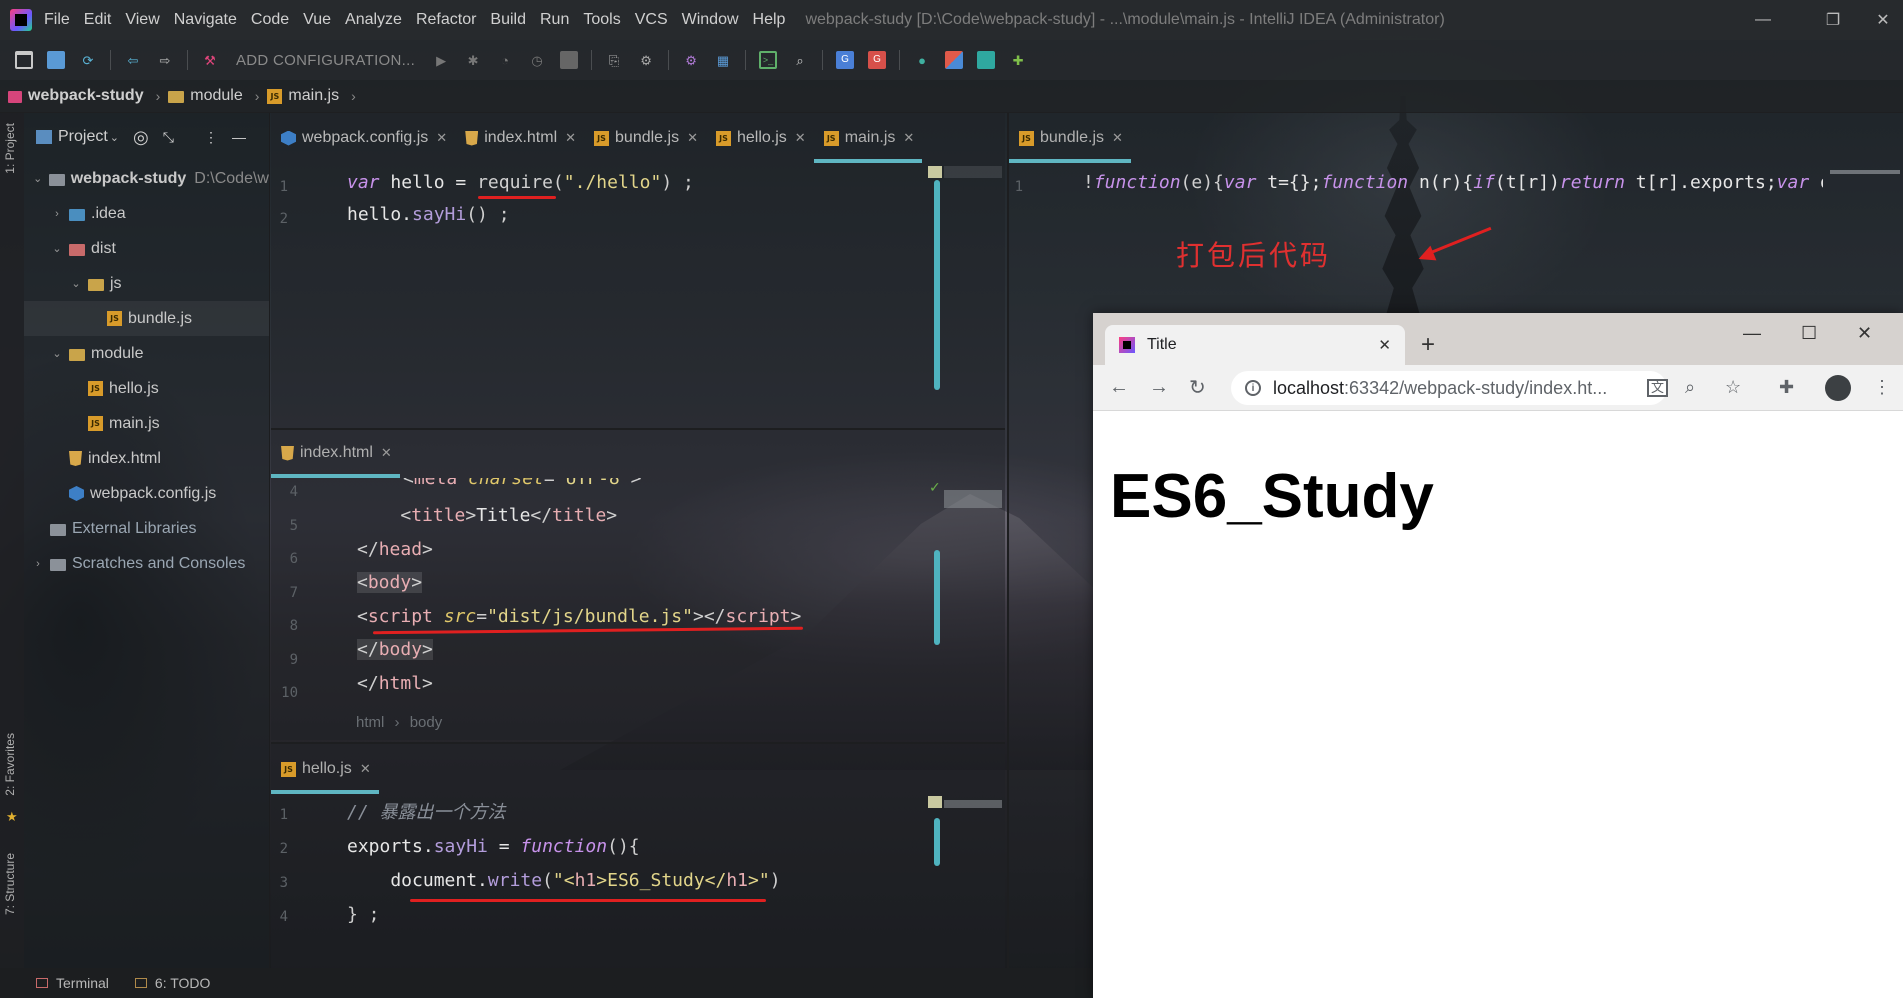  What do you see at coordinates (210, 60) in the screenshot?
I see `build-hammer-icon: ⚒` at bounding box center [210, 60].